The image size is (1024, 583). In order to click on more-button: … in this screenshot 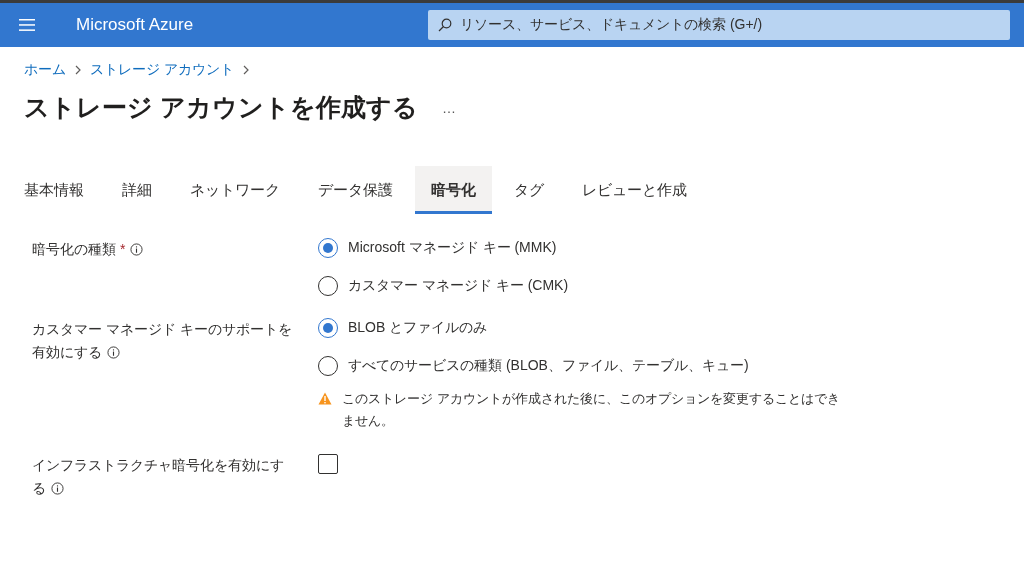, I will do `click(448, 107)`.